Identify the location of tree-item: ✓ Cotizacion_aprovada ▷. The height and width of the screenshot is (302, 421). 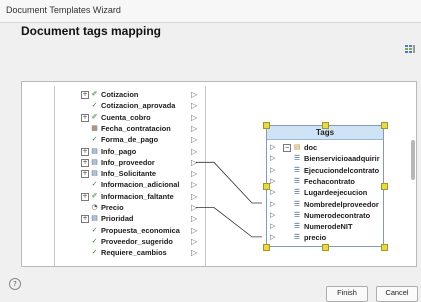
(130, 105).